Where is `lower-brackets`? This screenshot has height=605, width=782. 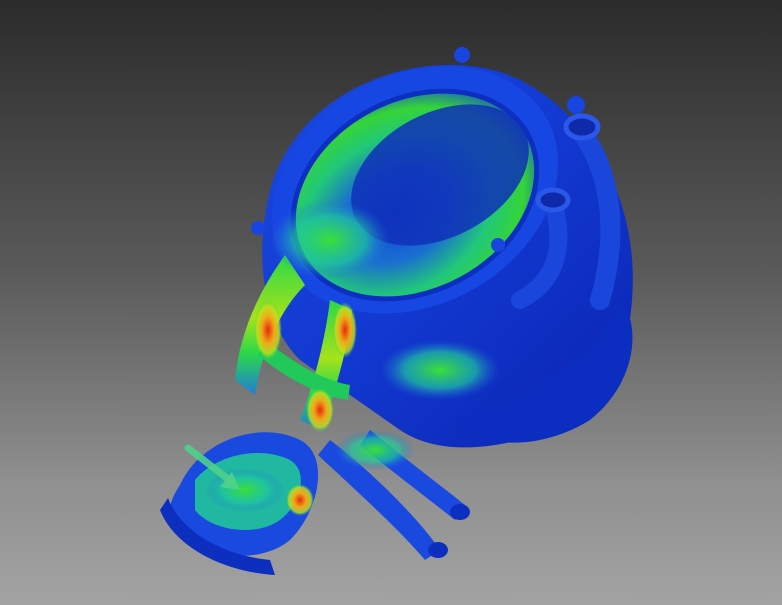
lower-brackets is located at coordinates (394, 495).